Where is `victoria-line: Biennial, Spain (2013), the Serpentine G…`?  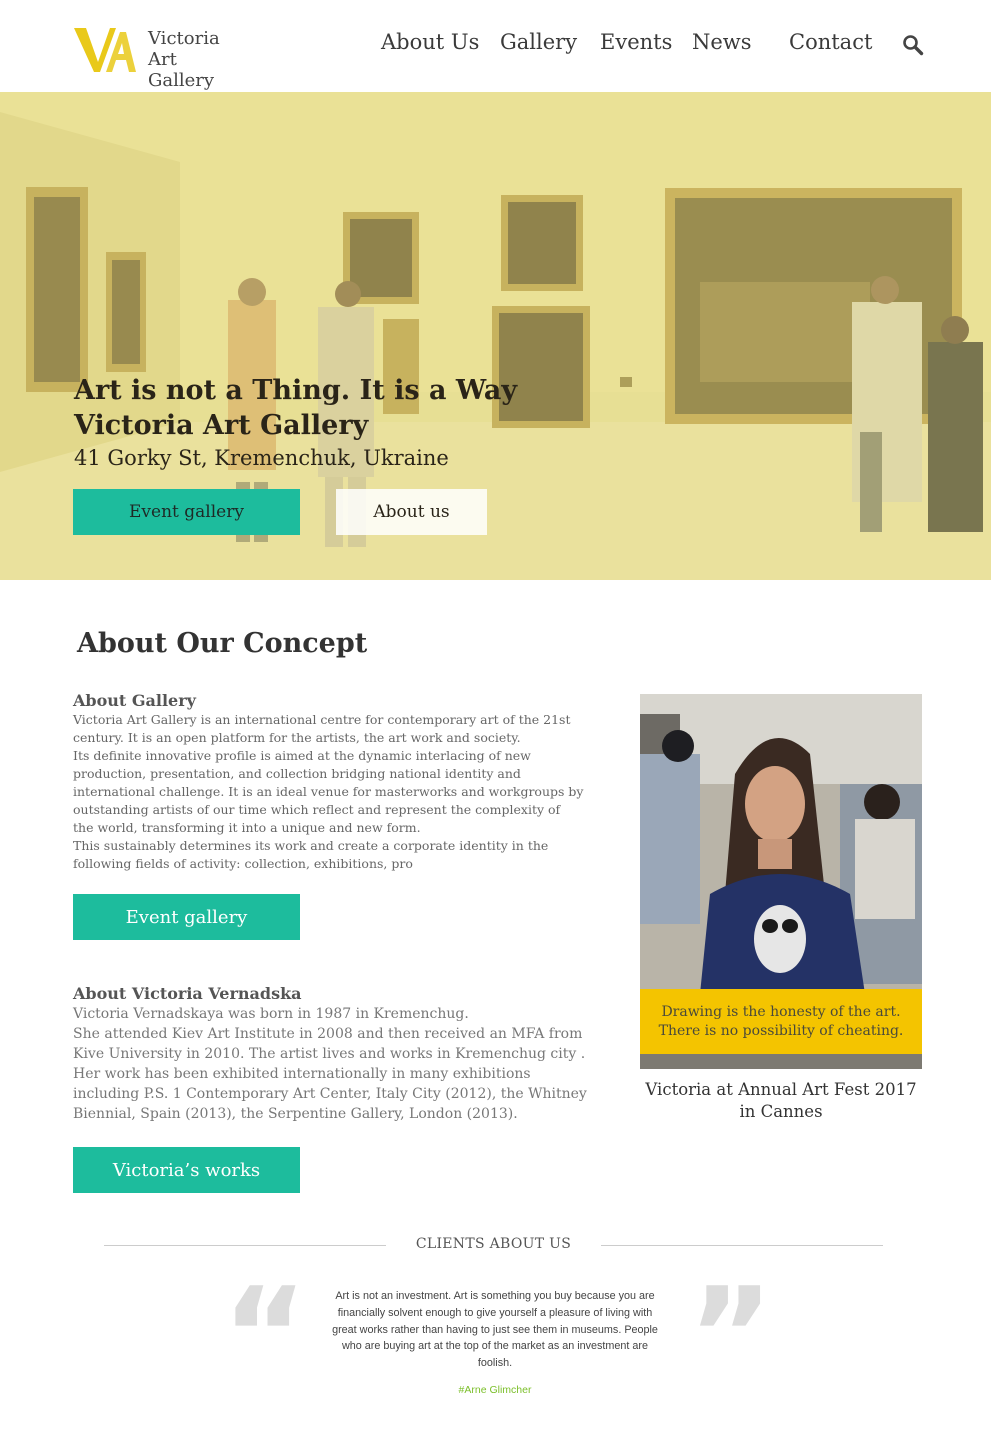 victoria-line: Biennial, Spain (2013), the Serpentine G… is located at coordinates (295, 1114).